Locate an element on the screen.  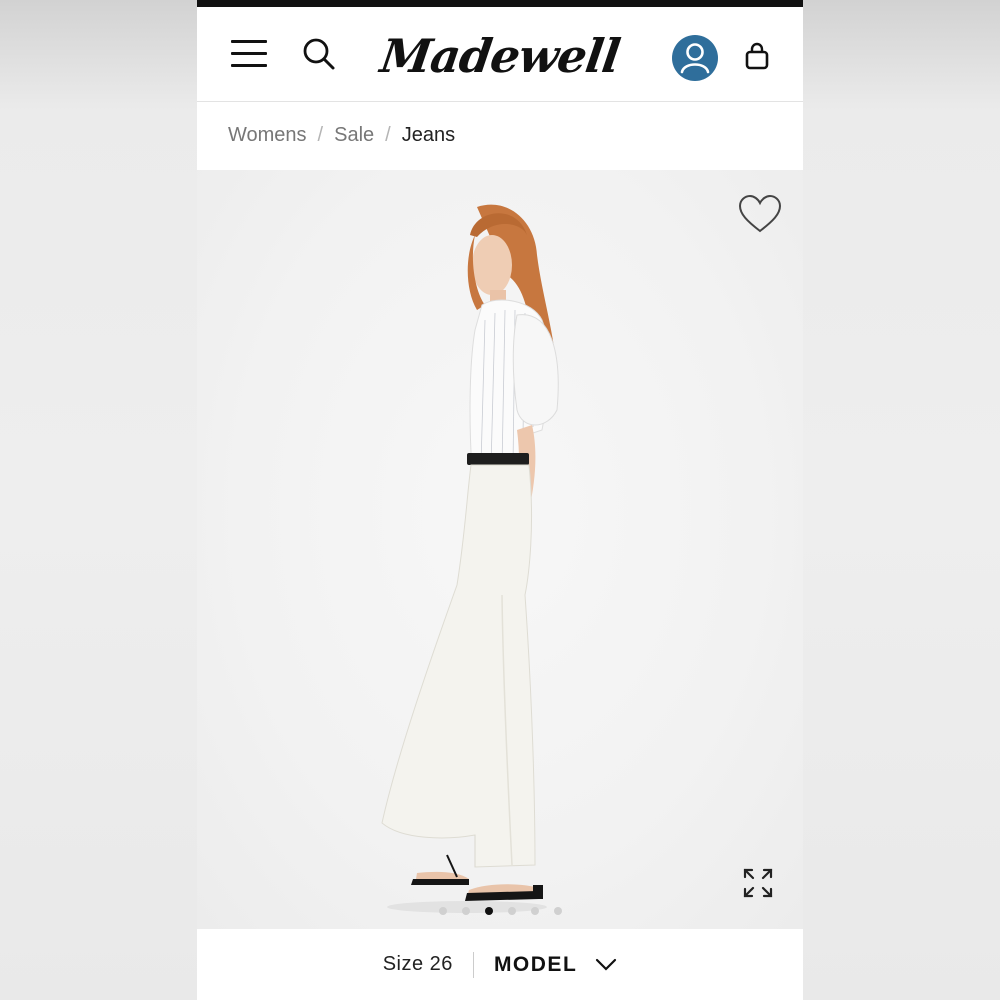
carousel-indicator is located at coordinates (500, 911).